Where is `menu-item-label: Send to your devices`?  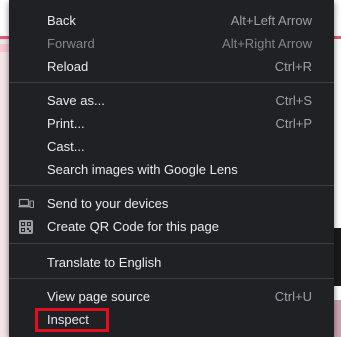 menu-item-label: Send to your devices is located at coordinates (108, 203).